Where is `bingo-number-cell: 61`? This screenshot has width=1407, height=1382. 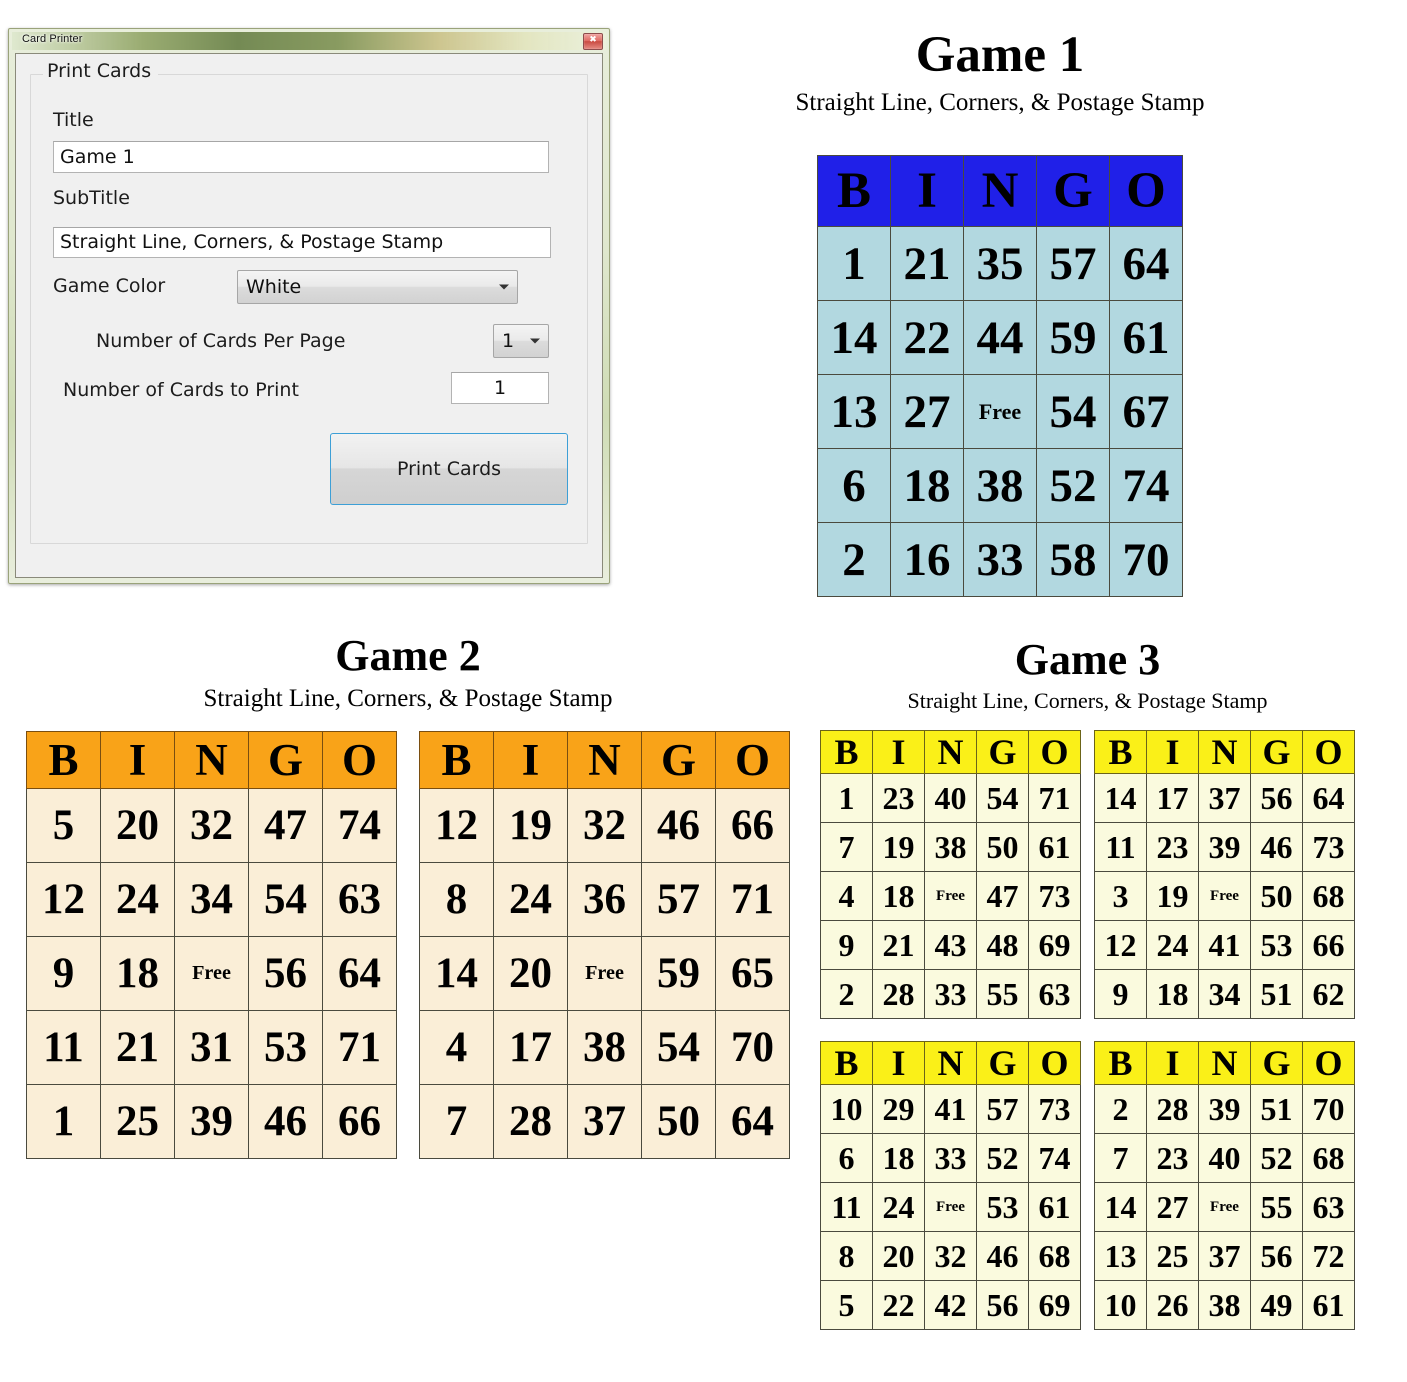 bingo-number-cell: 61 is located at coordinates (1328, 1305).